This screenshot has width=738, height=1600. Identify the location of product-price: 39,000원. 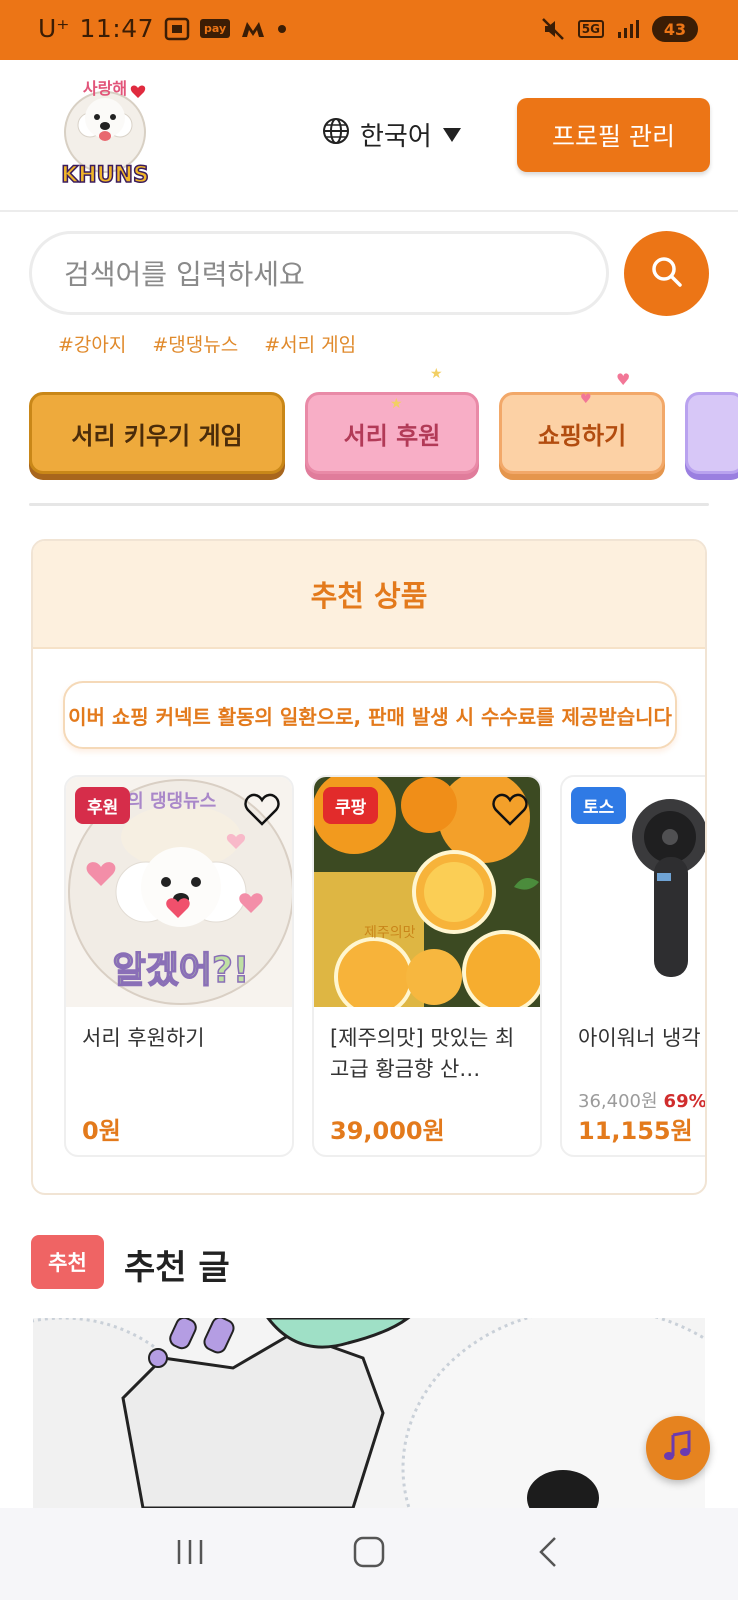
(387, 1131).